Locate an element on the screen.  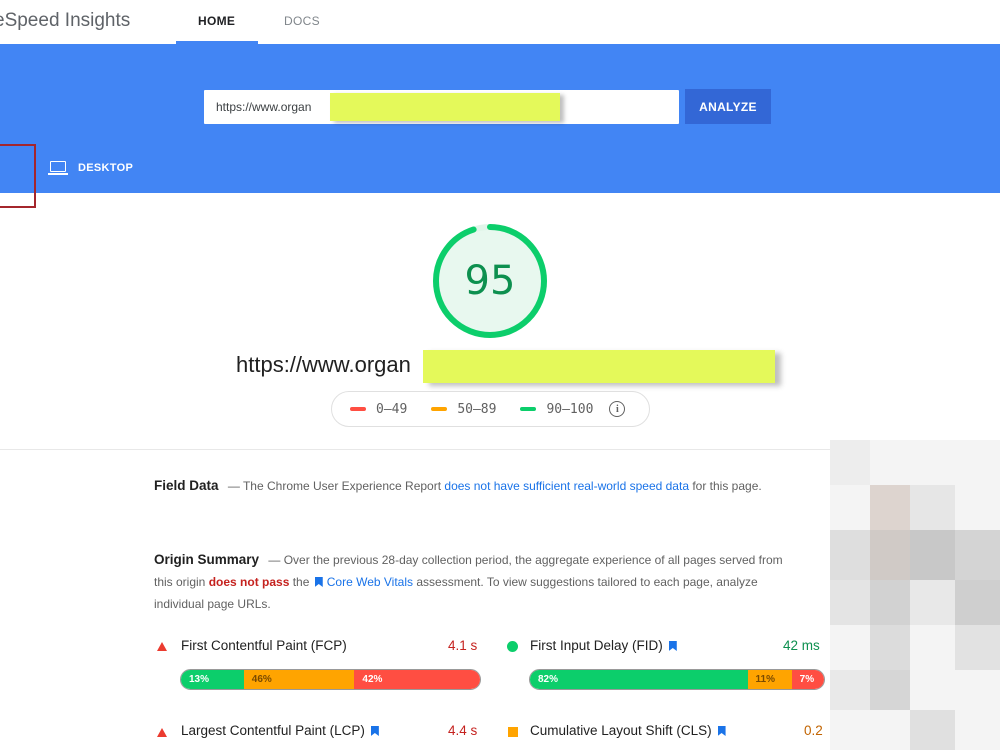
segment-poor: 42% is located at coordinates (417, 679).